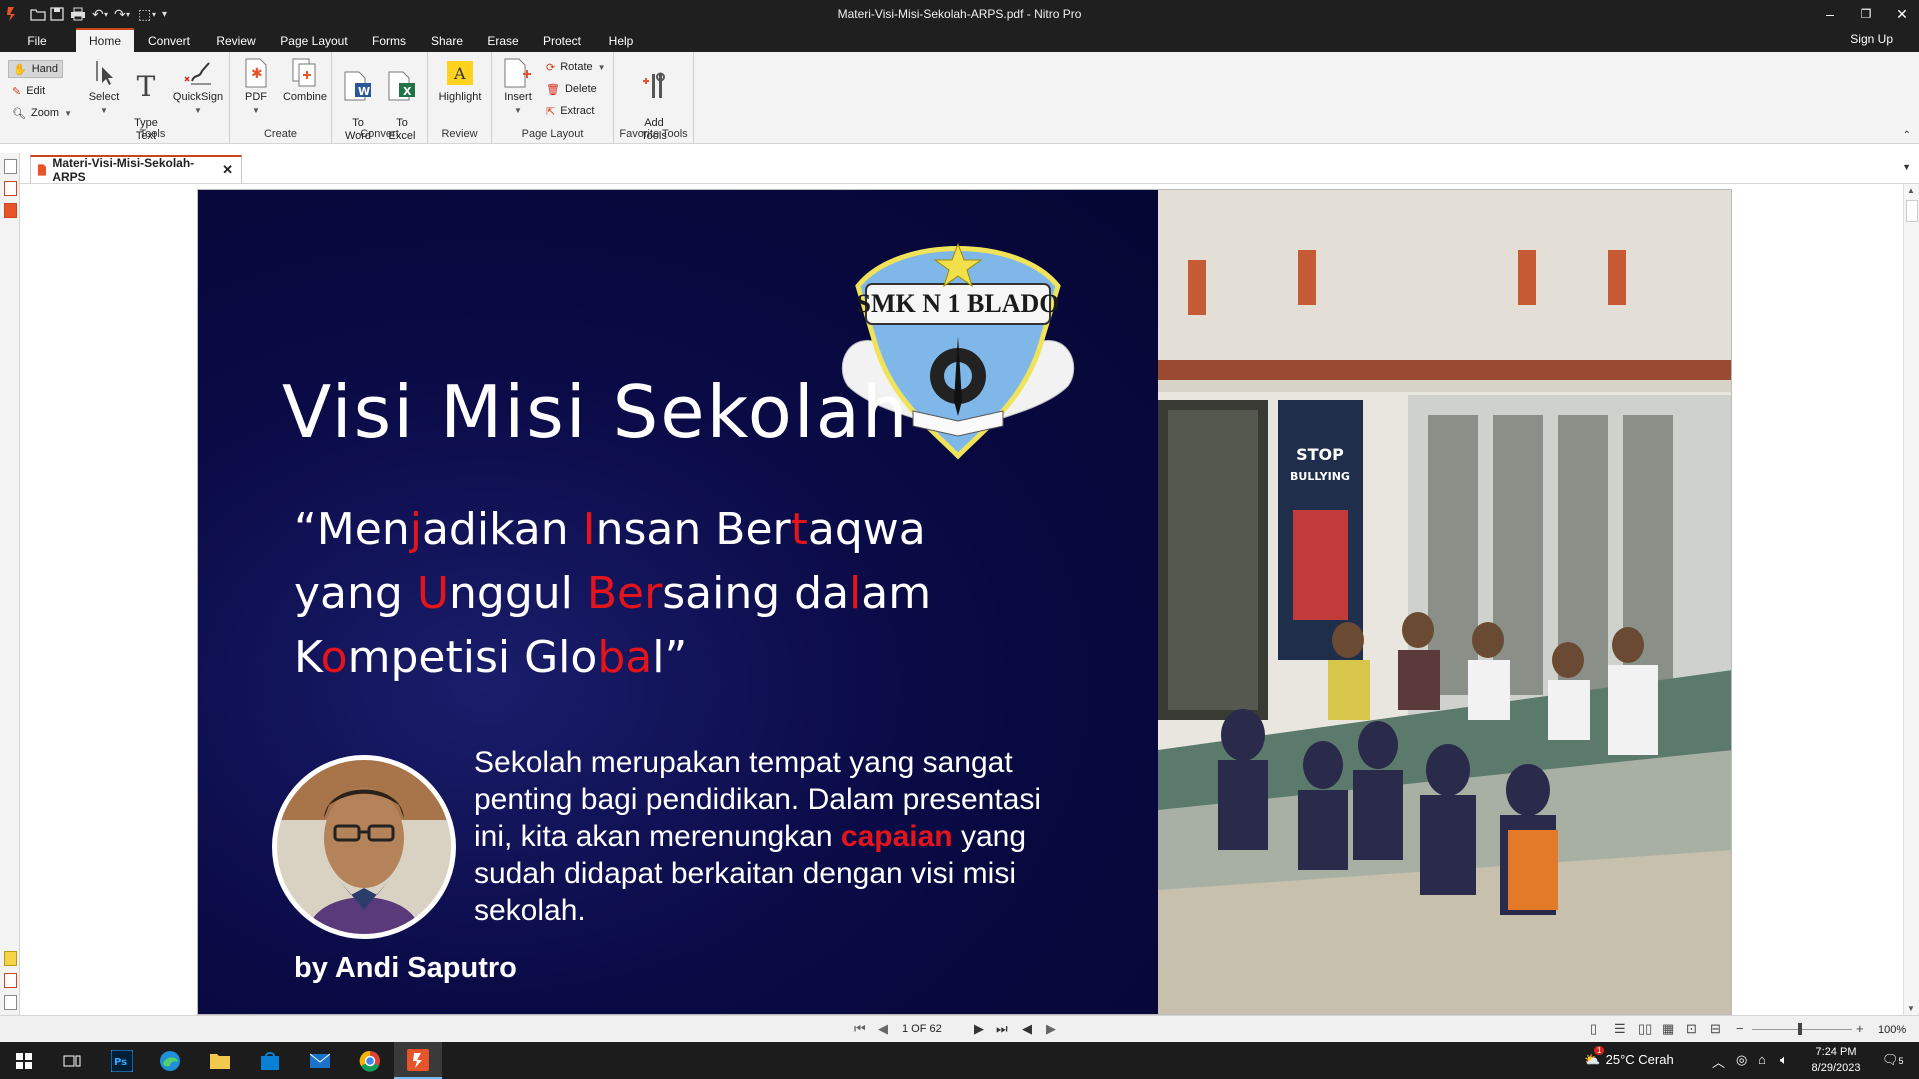  Describe the element at coordinates (1715, 1029) in the screenshot. I see `fit-width-icon: ⊟` at that location.